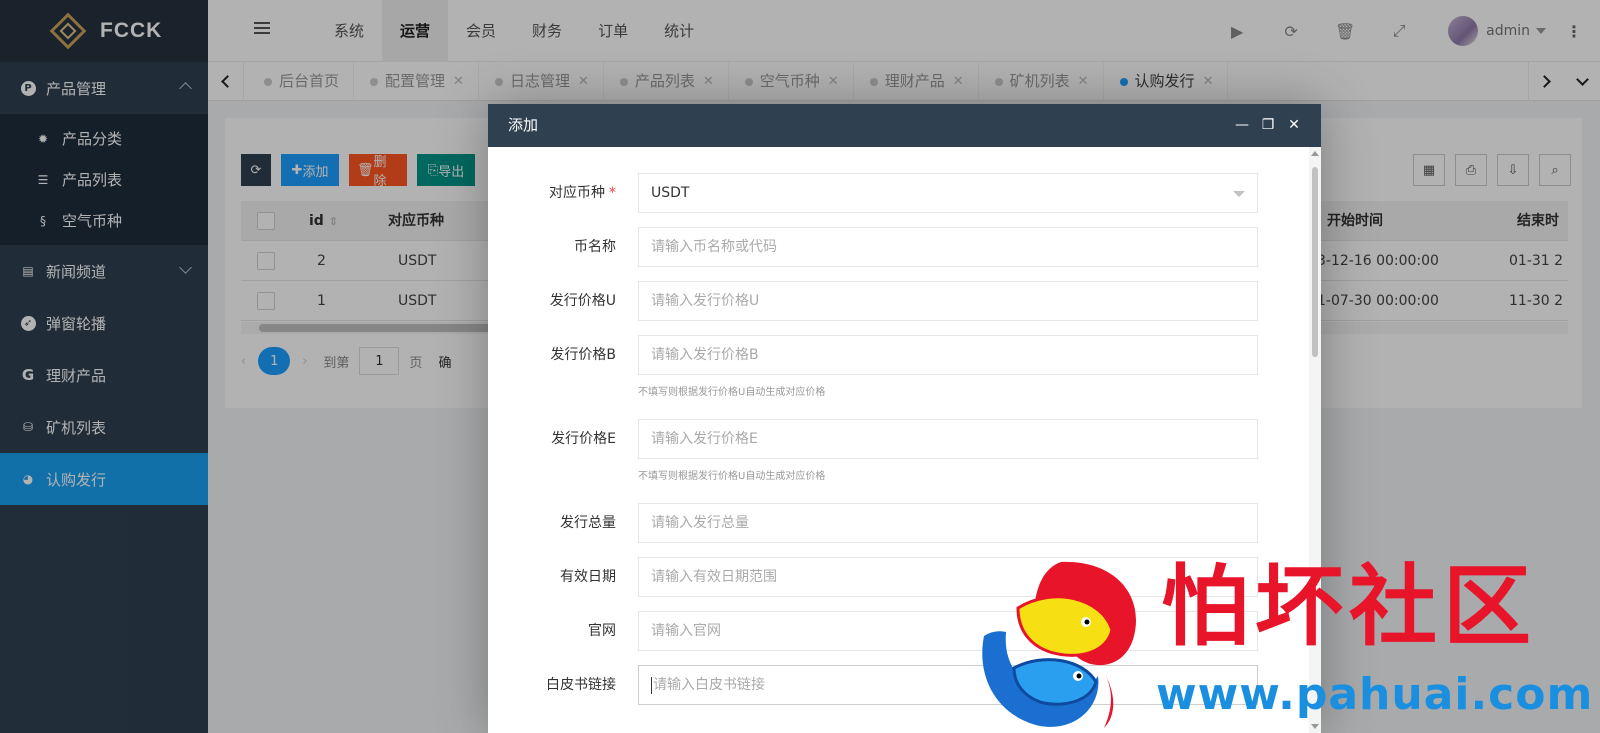 This screenshot has height=733, width=1600. I want to click on dialog-title: 添加, so click(523, 125).